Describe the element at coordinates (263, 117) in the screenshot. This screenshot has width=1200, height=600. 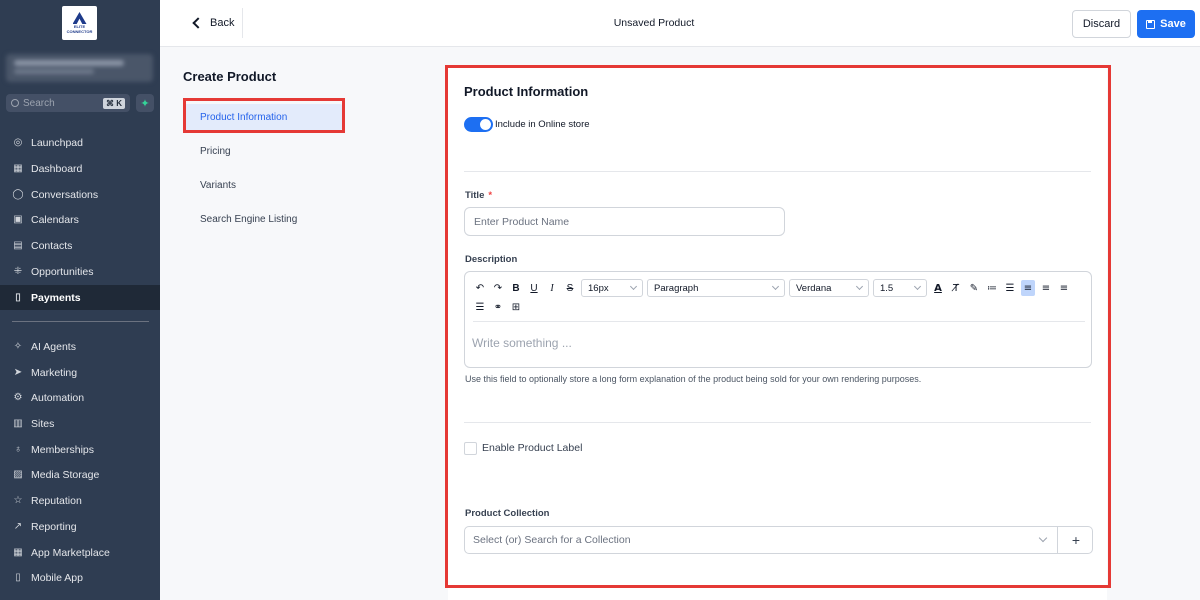
I see `section-product-information: Product Information` at that location.